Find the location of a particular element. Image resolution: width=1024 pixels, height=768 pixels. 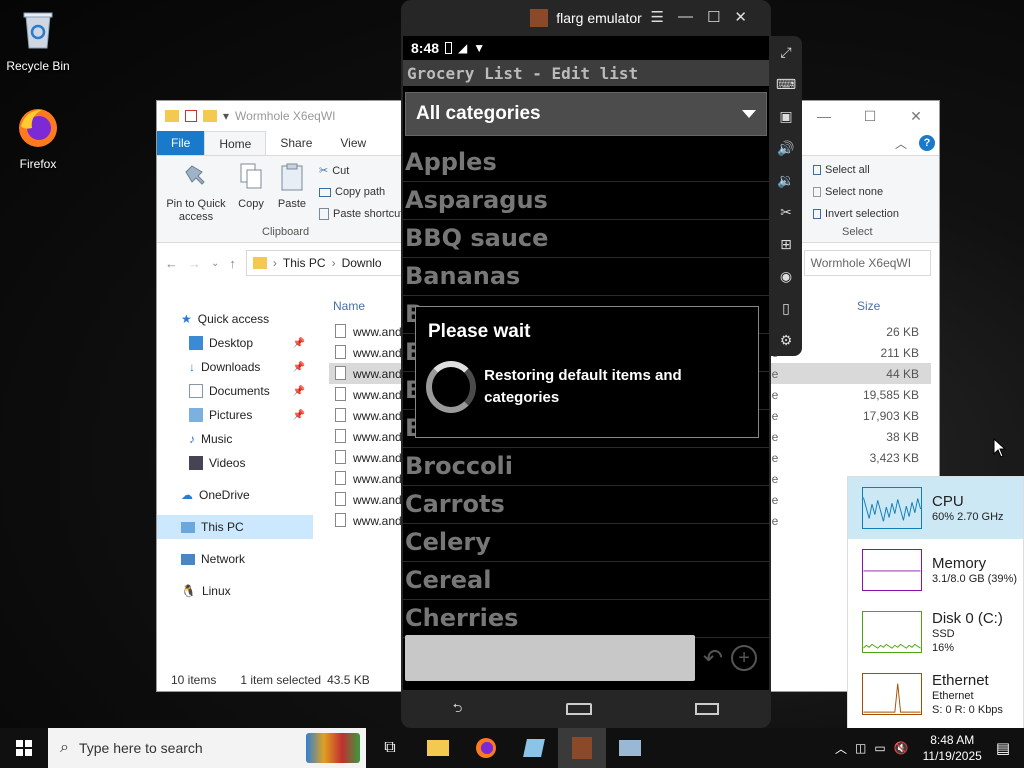

search-box: Wormhole X6eqWI is located at coordinates (867, 263).